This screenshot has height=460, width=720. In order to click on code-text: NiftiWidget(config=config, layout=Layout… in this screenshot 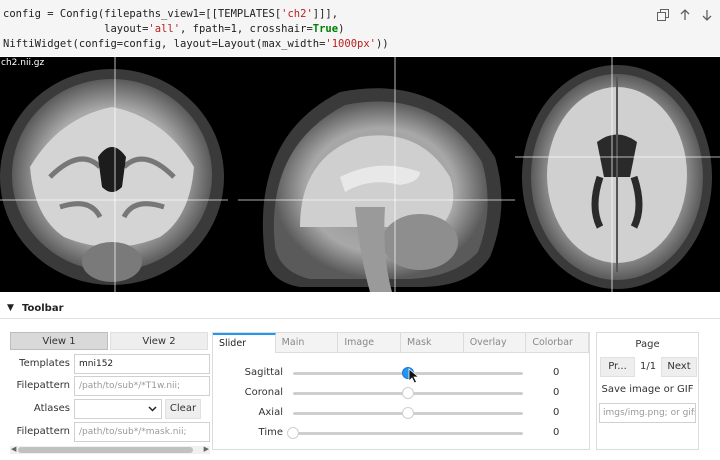, I will do `click(164, 44)`.